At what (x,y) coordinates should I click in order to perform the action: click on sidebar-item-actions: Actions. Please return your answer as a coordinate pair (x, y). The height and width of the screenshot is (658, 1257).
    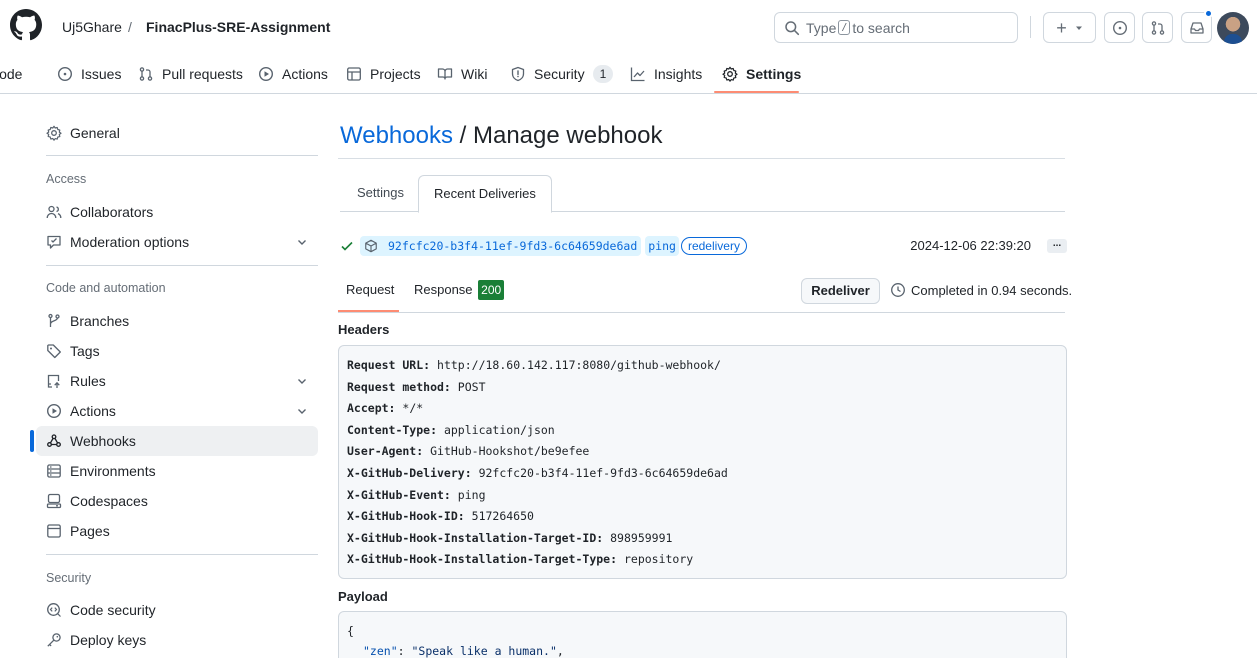
    Looking at the image, I should click on (177, 411).